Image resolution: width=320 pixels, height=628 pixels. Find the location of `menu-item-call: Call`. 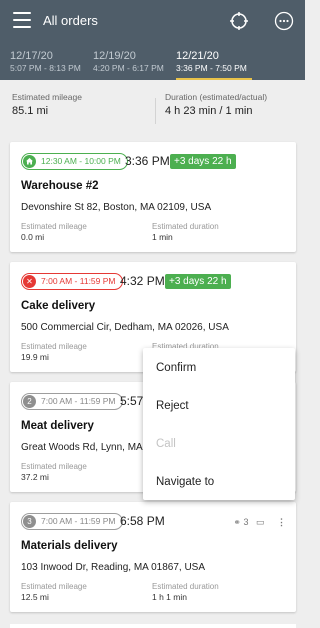

menu-item-call: Call is located at coordinates (166, 444).